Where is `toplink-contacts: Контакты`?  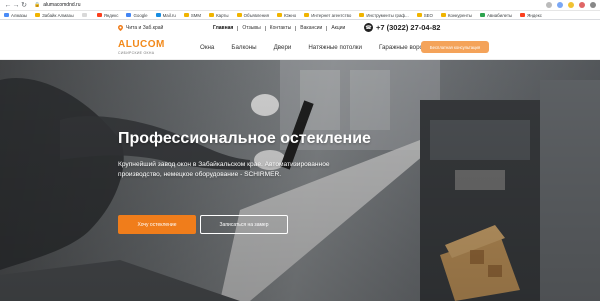 toplink-contacts: Контакты is located at coordinates (281, 28).